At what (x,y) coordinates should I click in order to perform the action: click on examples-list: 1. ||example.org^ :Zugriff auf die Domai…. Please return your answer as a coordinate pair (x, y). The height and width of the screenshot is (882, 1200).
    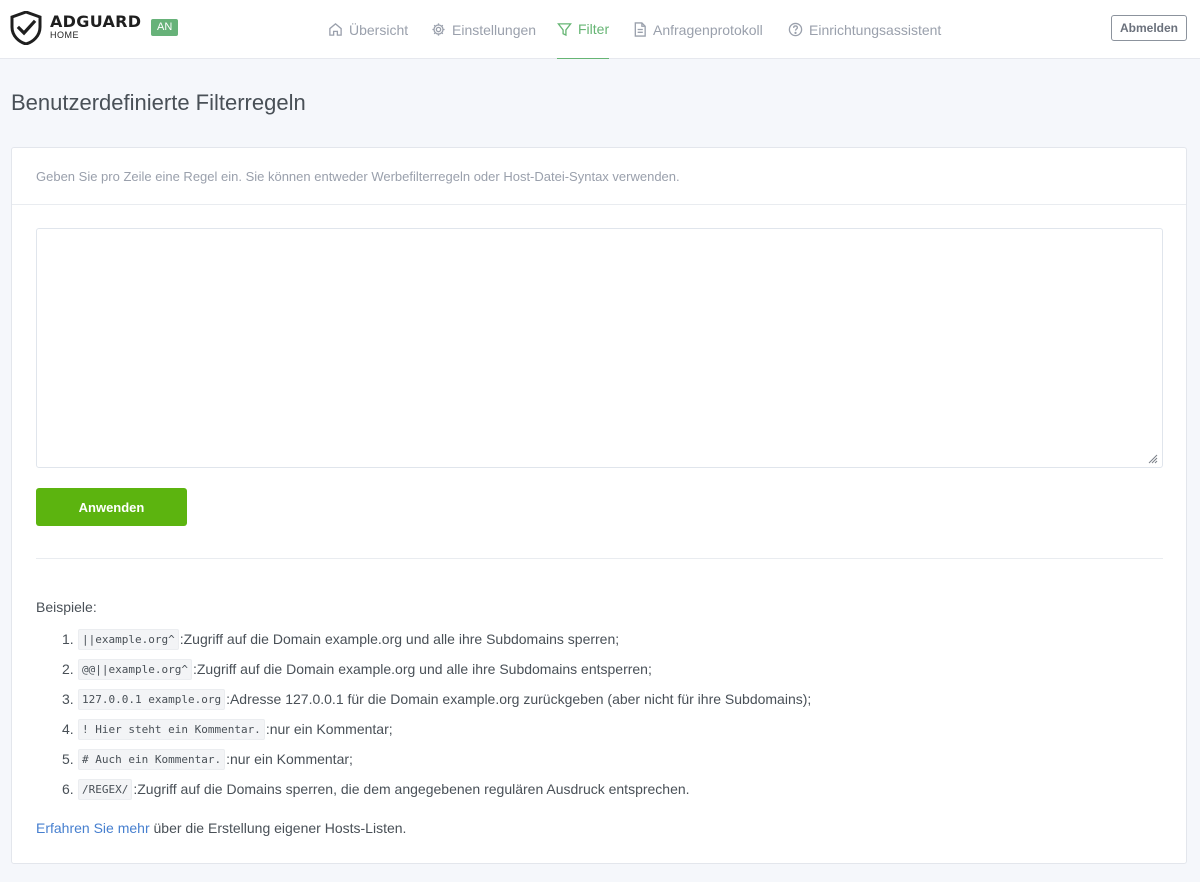
    Looking at the image, I should click on (436, 714).